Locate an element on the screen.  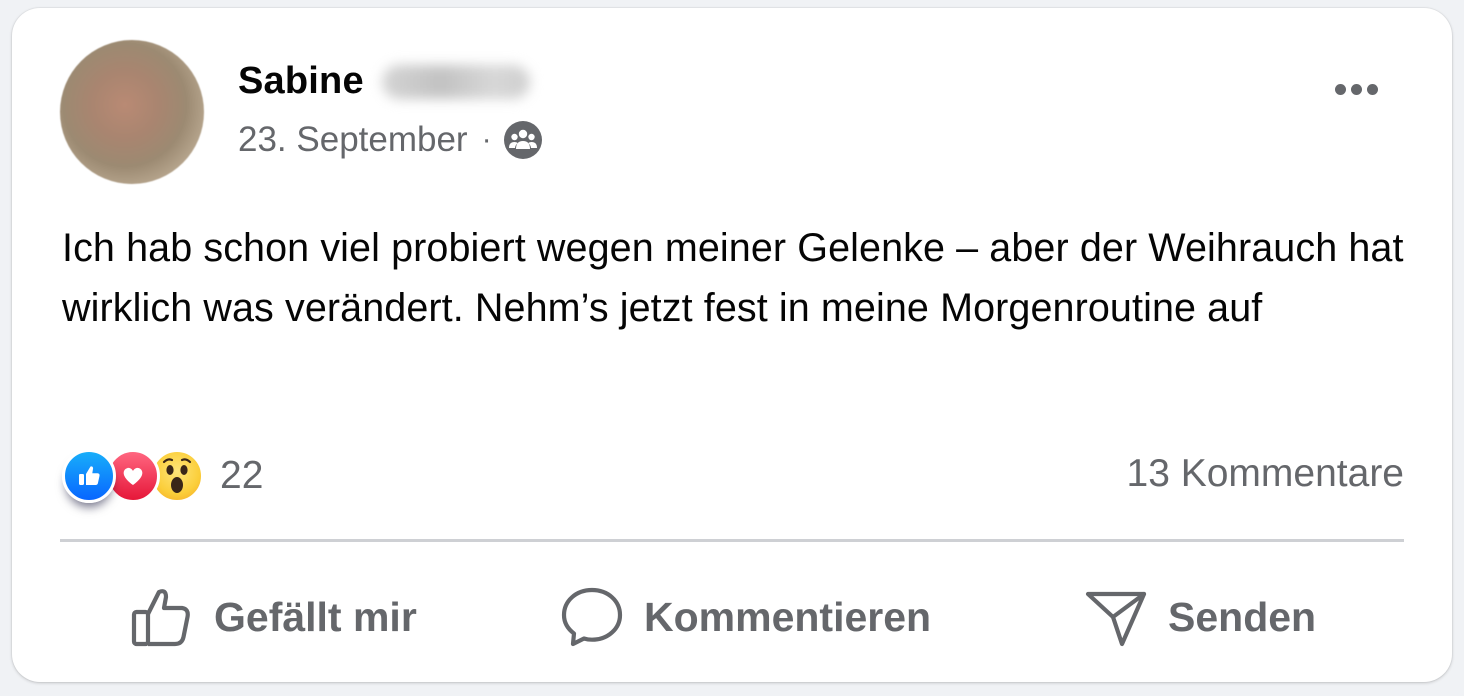
comment-button-label: Kommentieren is located at coordinates (788, 616).